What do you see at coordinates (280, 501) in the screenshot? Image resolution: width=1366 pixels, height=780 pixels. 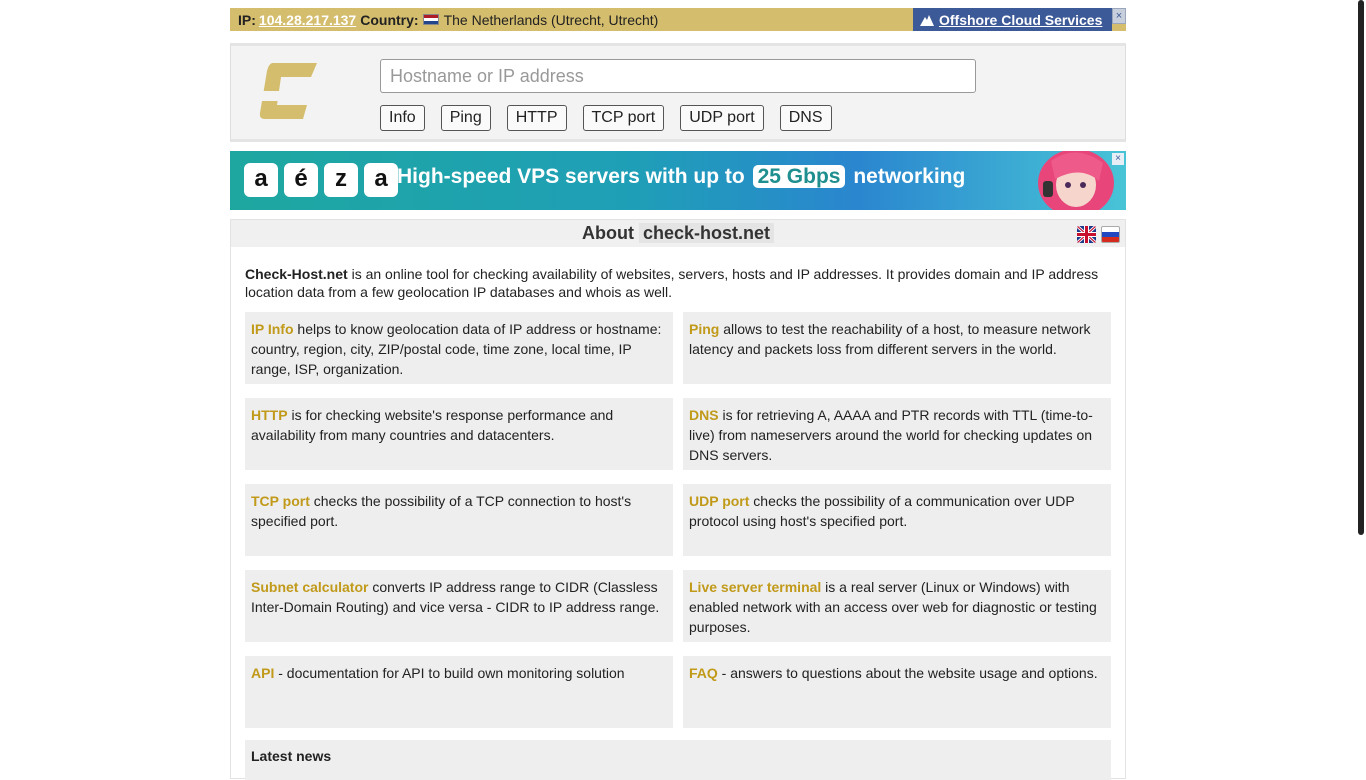 I see `feature-link: TCP port` at bounding box center [280, 501].